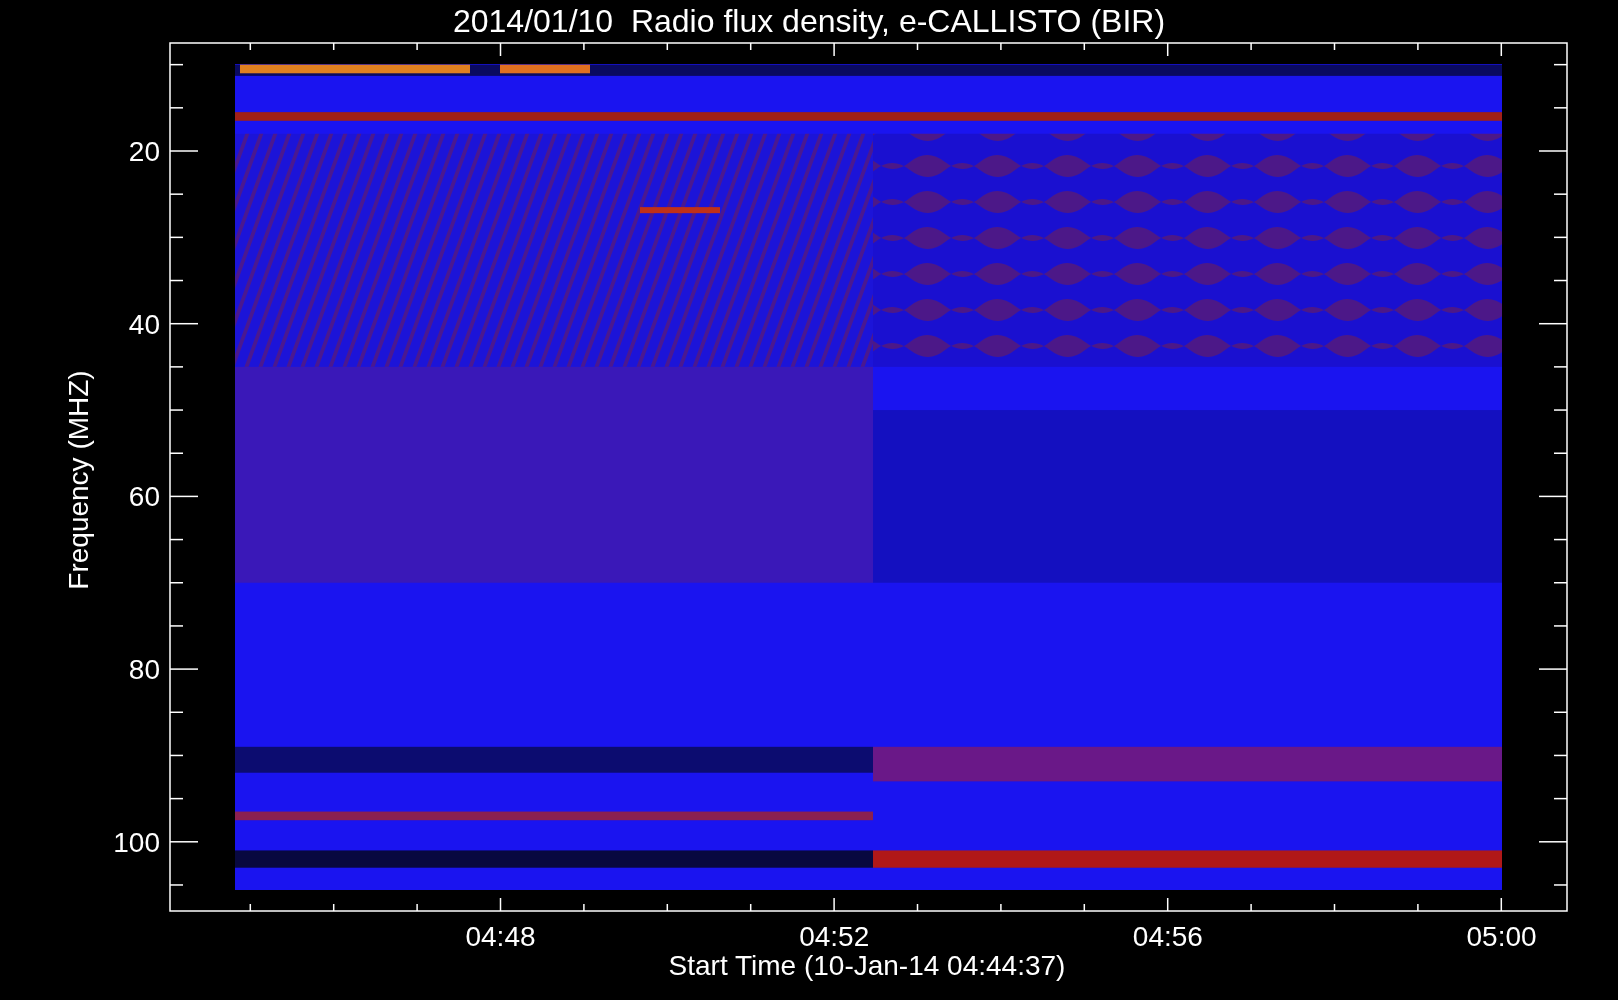  I want to click on x-axis-label: Start Time (10-Jan-14 04:44:37), so click(867, 965).